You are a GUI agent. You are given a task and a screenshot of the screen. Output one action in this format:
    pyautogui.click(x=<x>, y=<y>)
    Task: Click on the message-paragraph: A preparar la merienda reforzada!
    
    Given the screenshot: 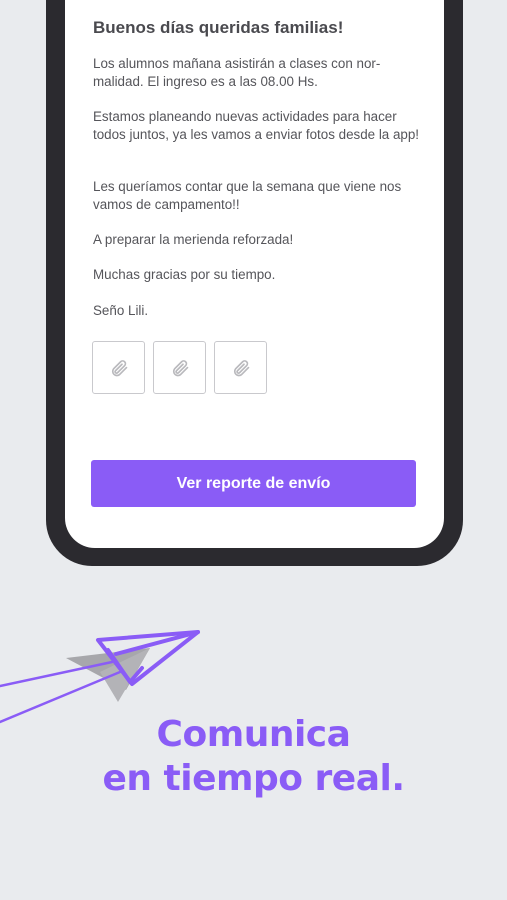 What is the action you would take?
    pyautogui.click(x=193, y=239)
    